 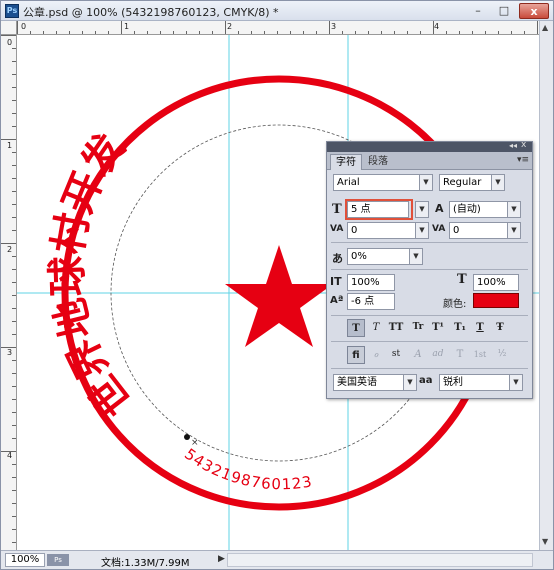 I want to click on tsume-field: 0%, so click(x=379, y=256).